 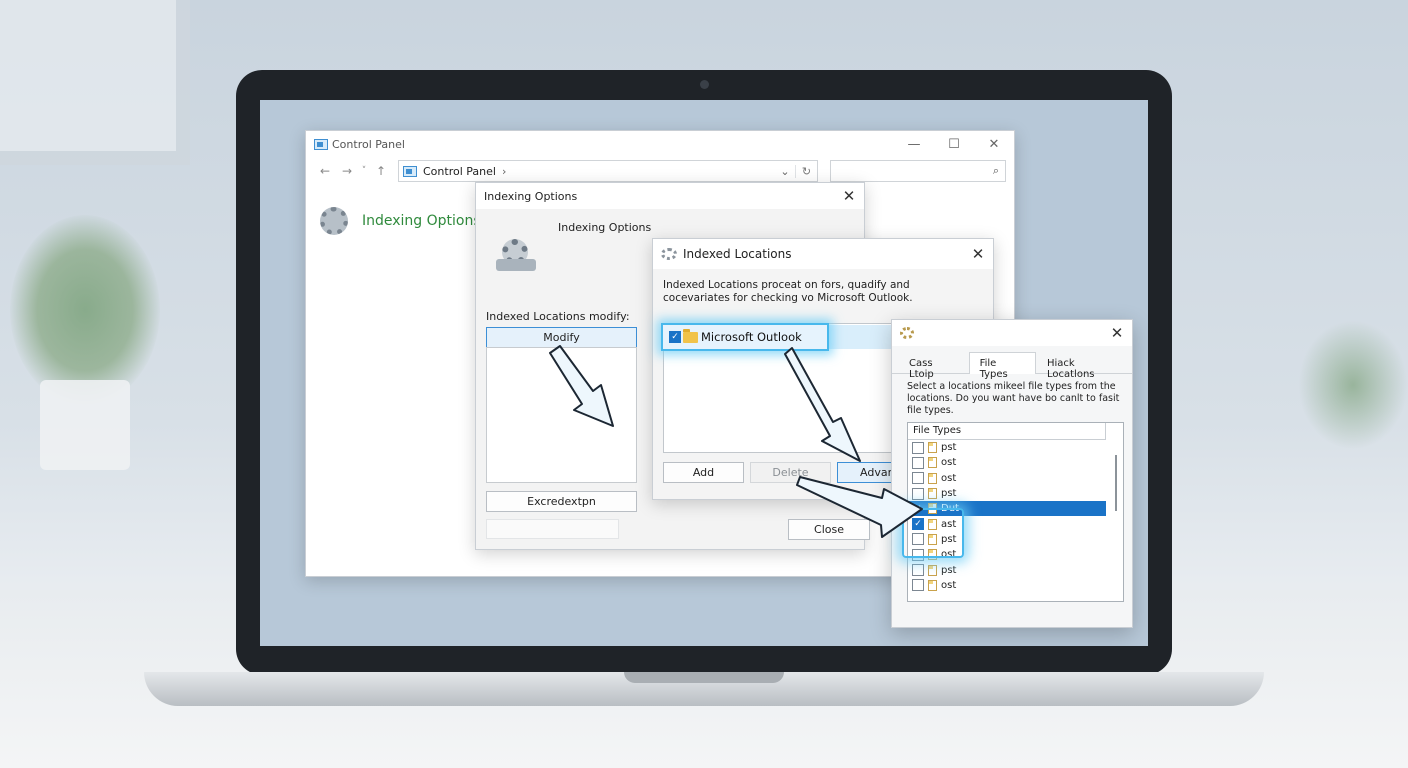 What do you see at coordinates (459, 171) in the screenshot?
I see `breadcrumb-item: Control Panel` at bounding box center [459, 171].